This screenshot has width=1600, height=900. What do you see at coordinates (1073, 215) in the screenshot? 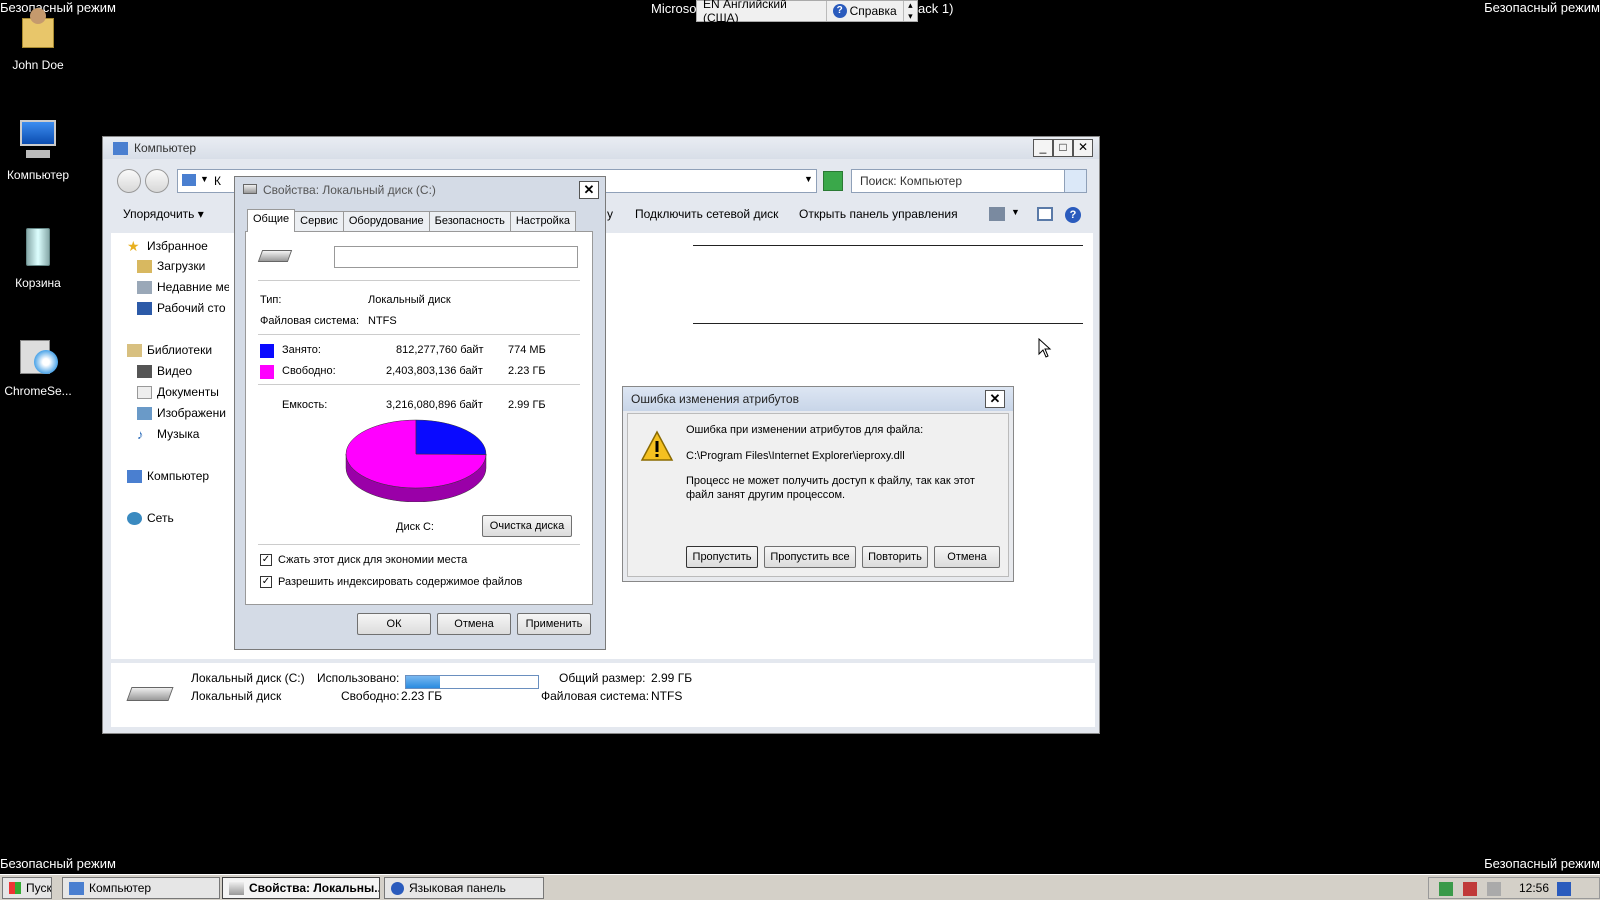
I see `help-icon: ?` at bounding box center [1073, 215].